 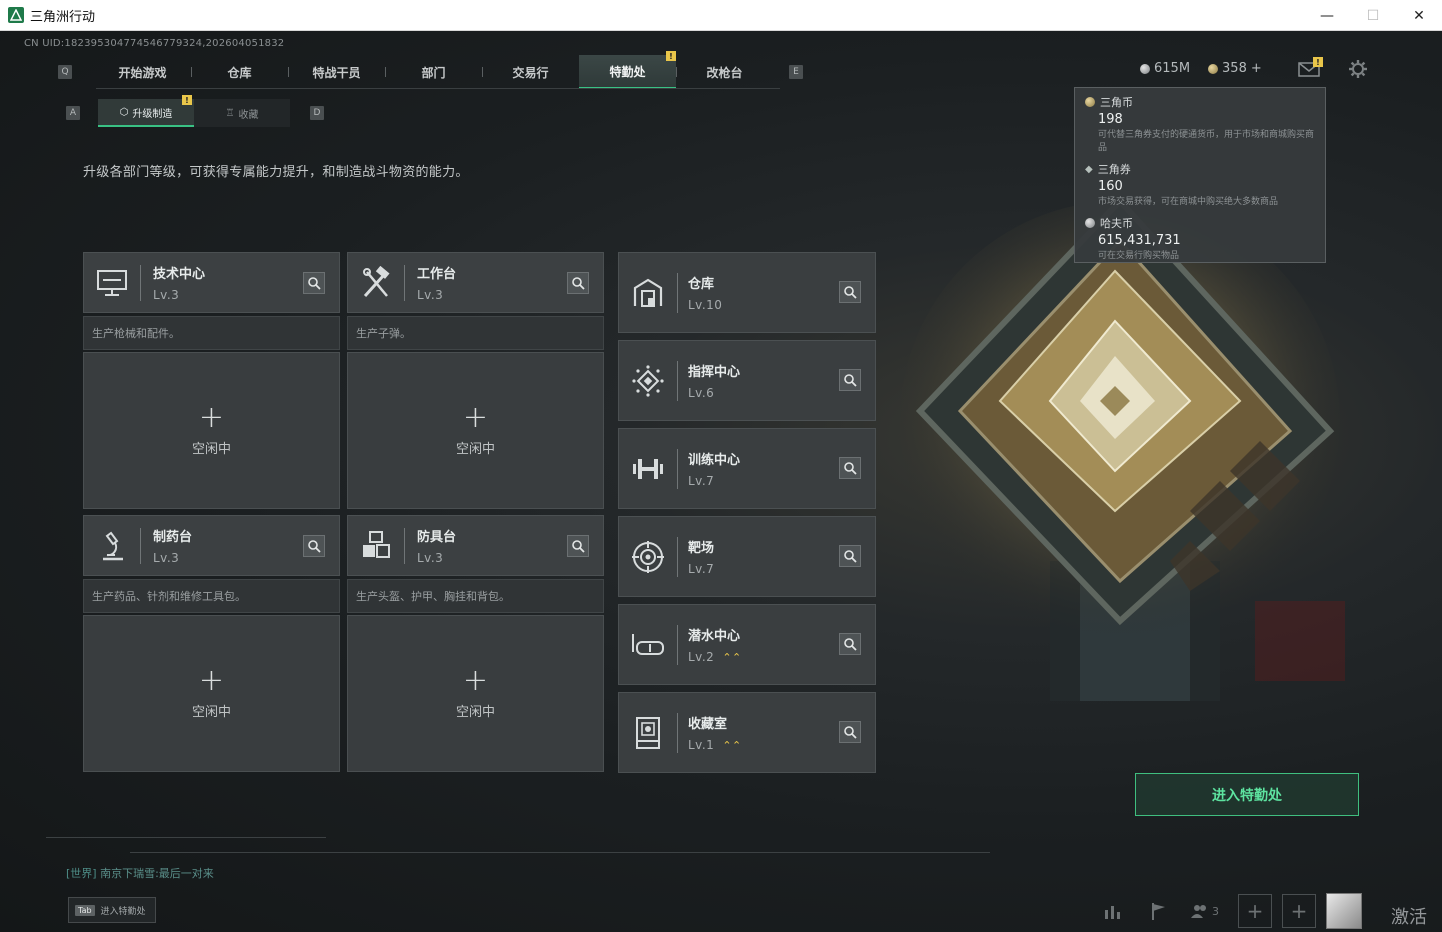 I want to click on notification-badge: !, so click(x=671, y=56).